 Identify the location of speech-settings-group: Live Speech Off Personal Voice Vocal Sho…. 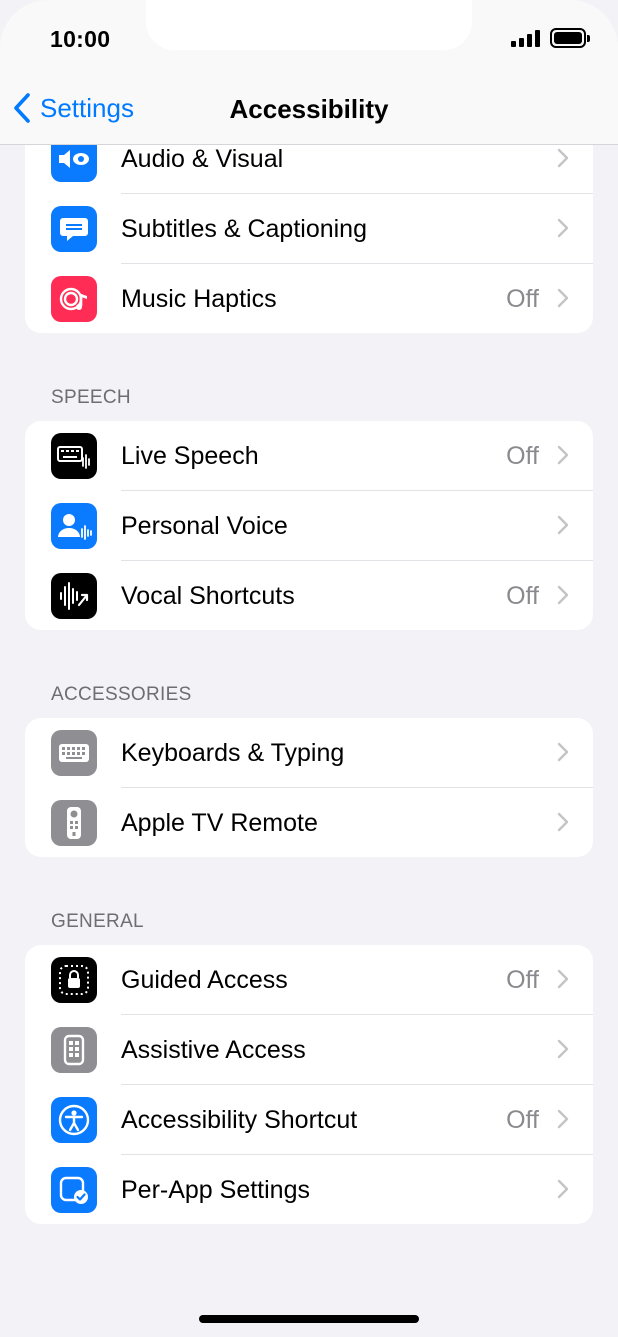
(309, 525).